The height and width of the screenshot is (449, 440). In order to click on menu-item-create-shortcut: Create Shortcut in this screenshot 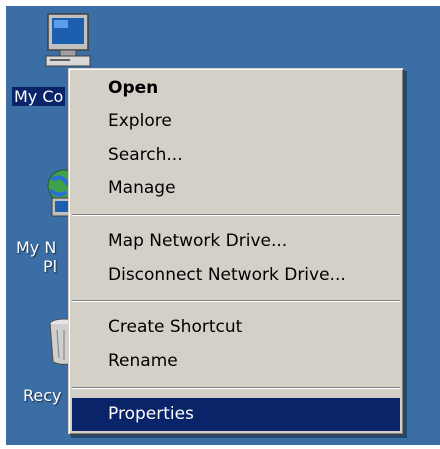, I will do `click(236, 327)`.